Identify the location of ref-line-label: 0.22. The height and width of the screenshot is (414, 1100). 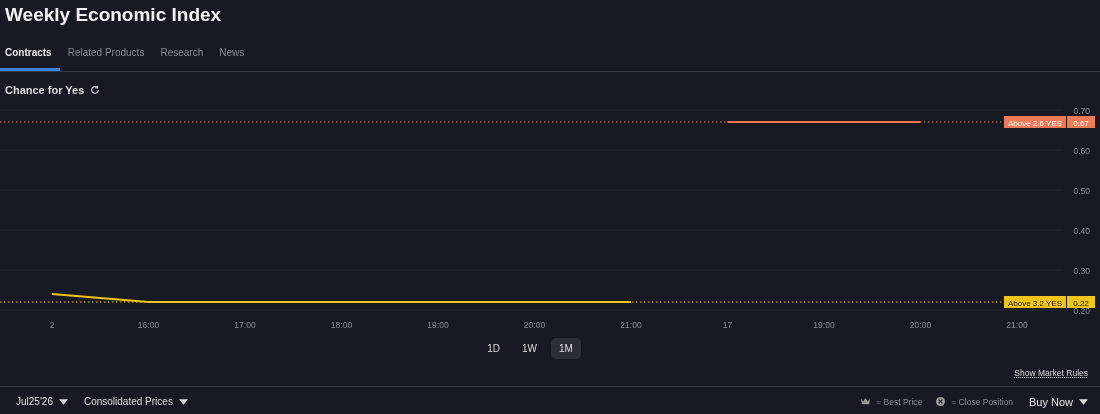
(1081, 303).